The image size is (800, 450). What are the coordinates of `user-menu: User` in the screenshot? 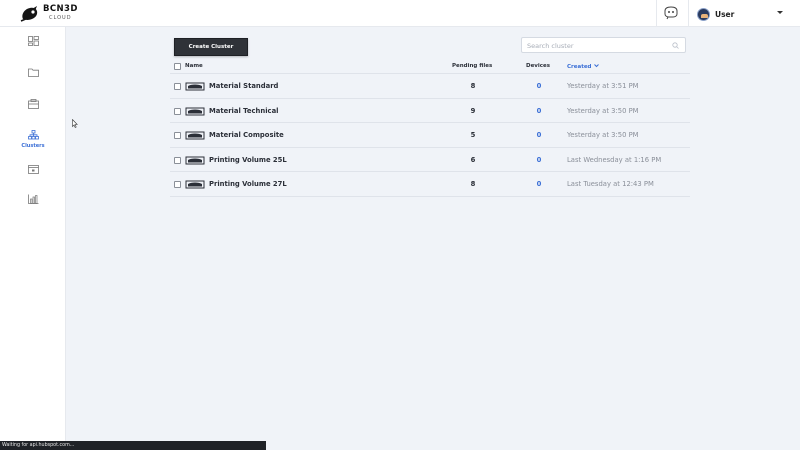 It's located at (715, 14).